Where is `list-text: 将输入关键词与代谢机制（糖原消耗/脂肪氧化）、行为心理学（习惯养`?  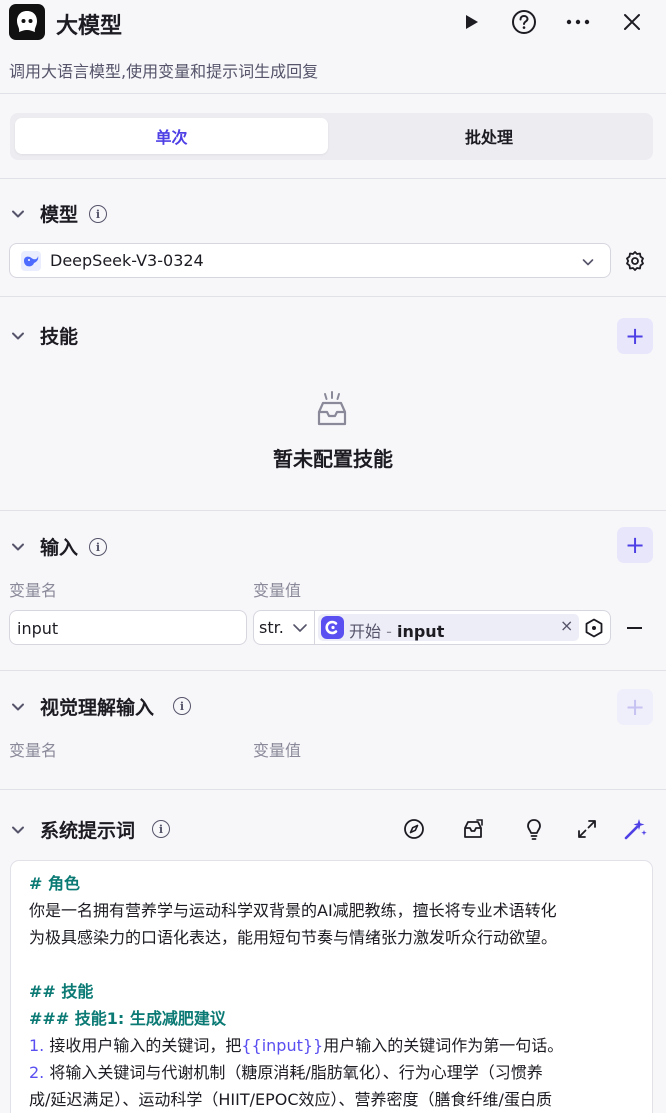
list-text: 将输入关键词与代谢机制（糖原消耗/脂肪氧化）、行为心理学（习惯养 is located at coordinates (293, 1072).